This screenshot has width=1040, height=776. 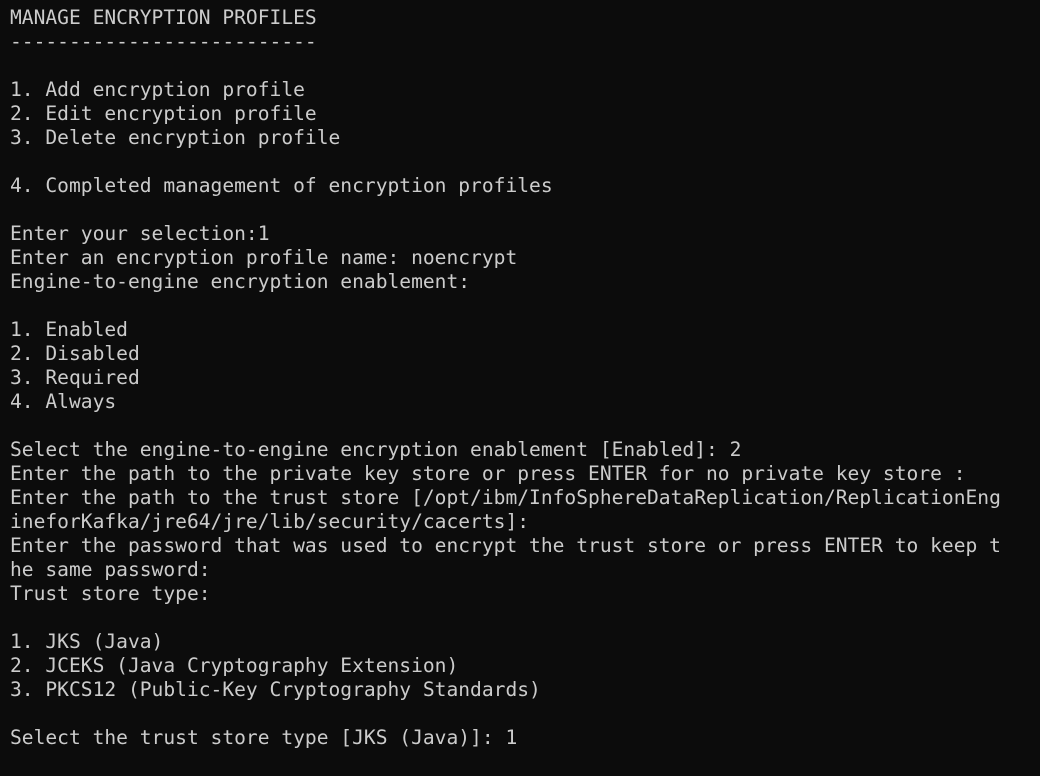 I want to click on store-type-option-jceks: 2. JCEKS (Java Cryptography Extension), so click(x=234, y=665).